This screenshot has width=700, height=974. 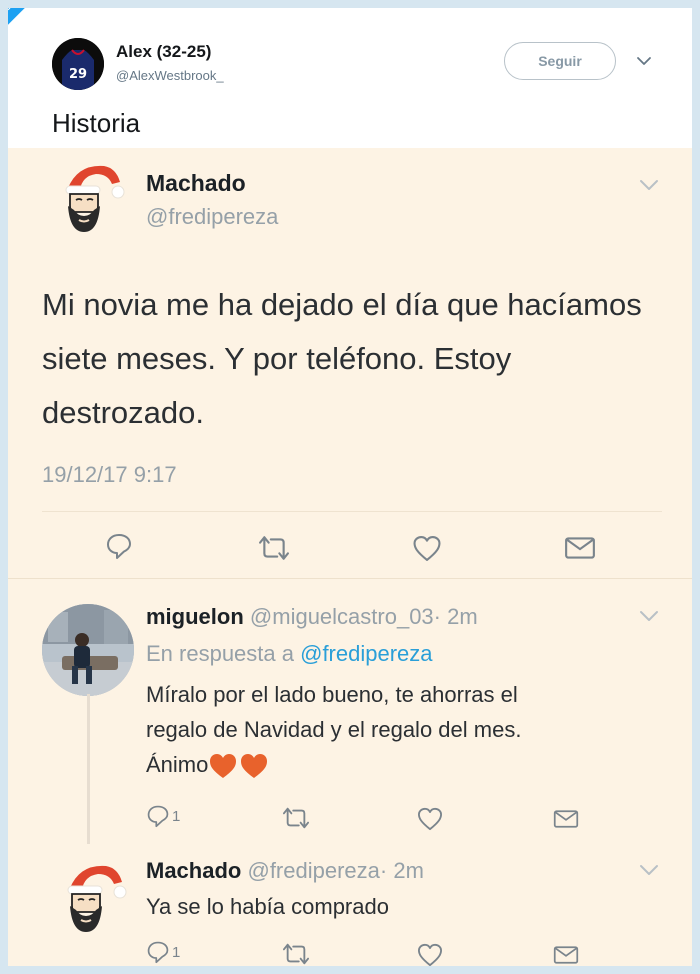 I want to click on reply-to-link: @fredipereza, so click(x=366, y=653).